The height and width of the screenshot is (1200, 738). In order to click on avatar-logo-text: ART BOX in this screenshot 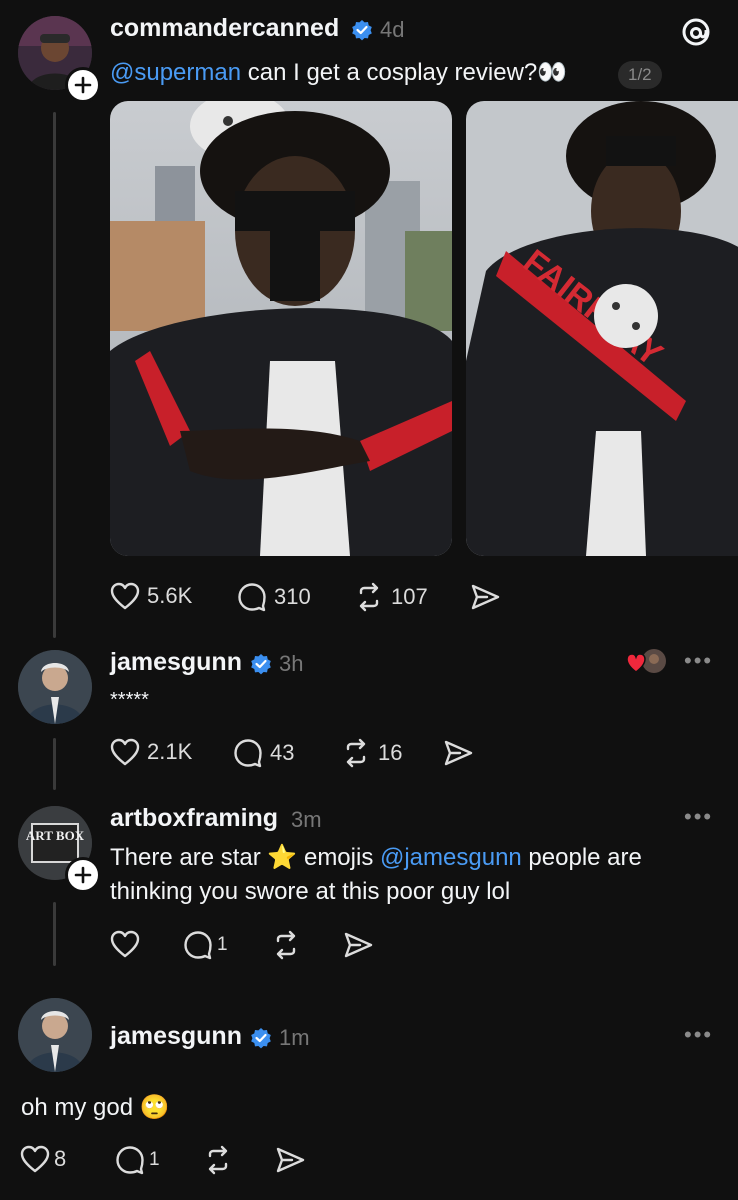, I will do `click(55, 835)`.